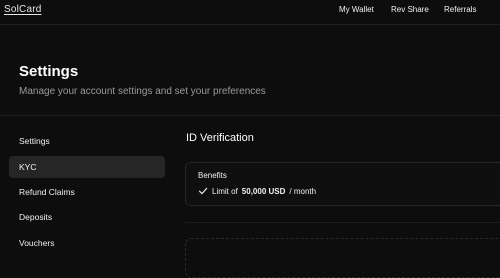 Image resolution: width=500 pixels, height=278 pixels. I want to click on sidebar-item-settings: Settings, so click(87, 141).